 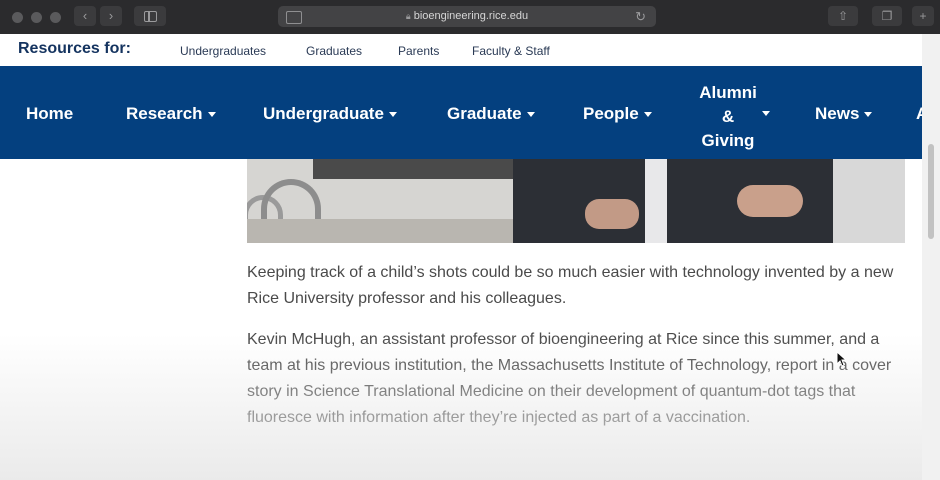 I want to click on nav-undergraduate: Undergraduate, so click(x=330, y=114).